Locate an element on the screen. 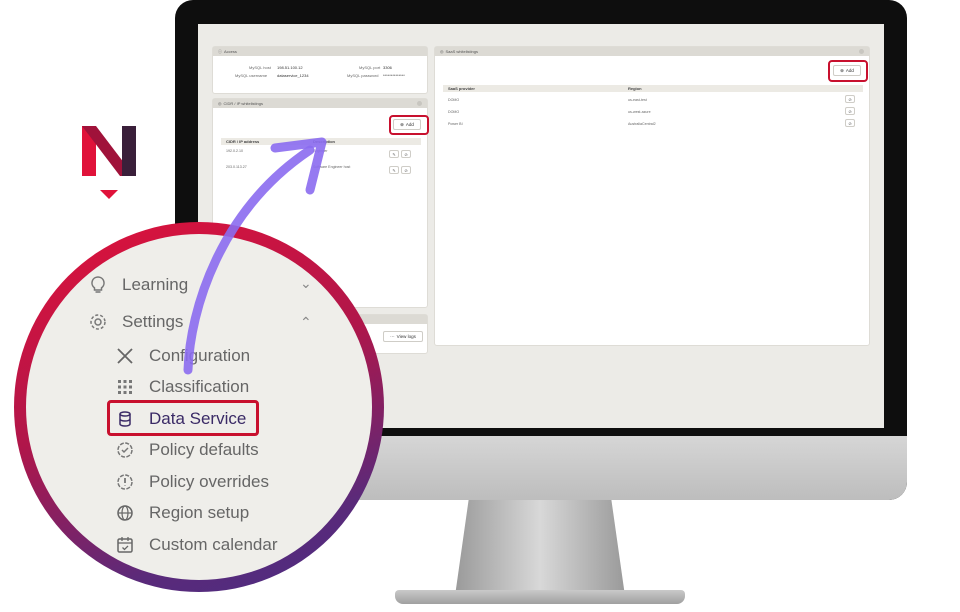  table-row: Power BI AustraliaCentral2 ⊘ is located at coordinates (653, 123).